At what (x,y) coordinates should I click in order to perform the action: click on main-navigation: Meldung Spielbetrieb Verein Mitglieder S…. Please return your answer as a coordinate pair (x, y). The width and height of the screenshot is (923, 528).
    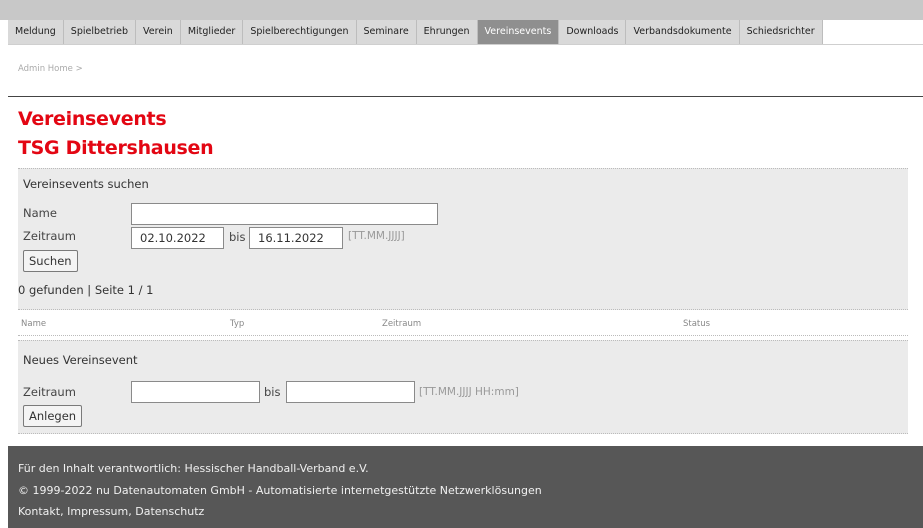
    Looking at the image, I should click on (415, 32).